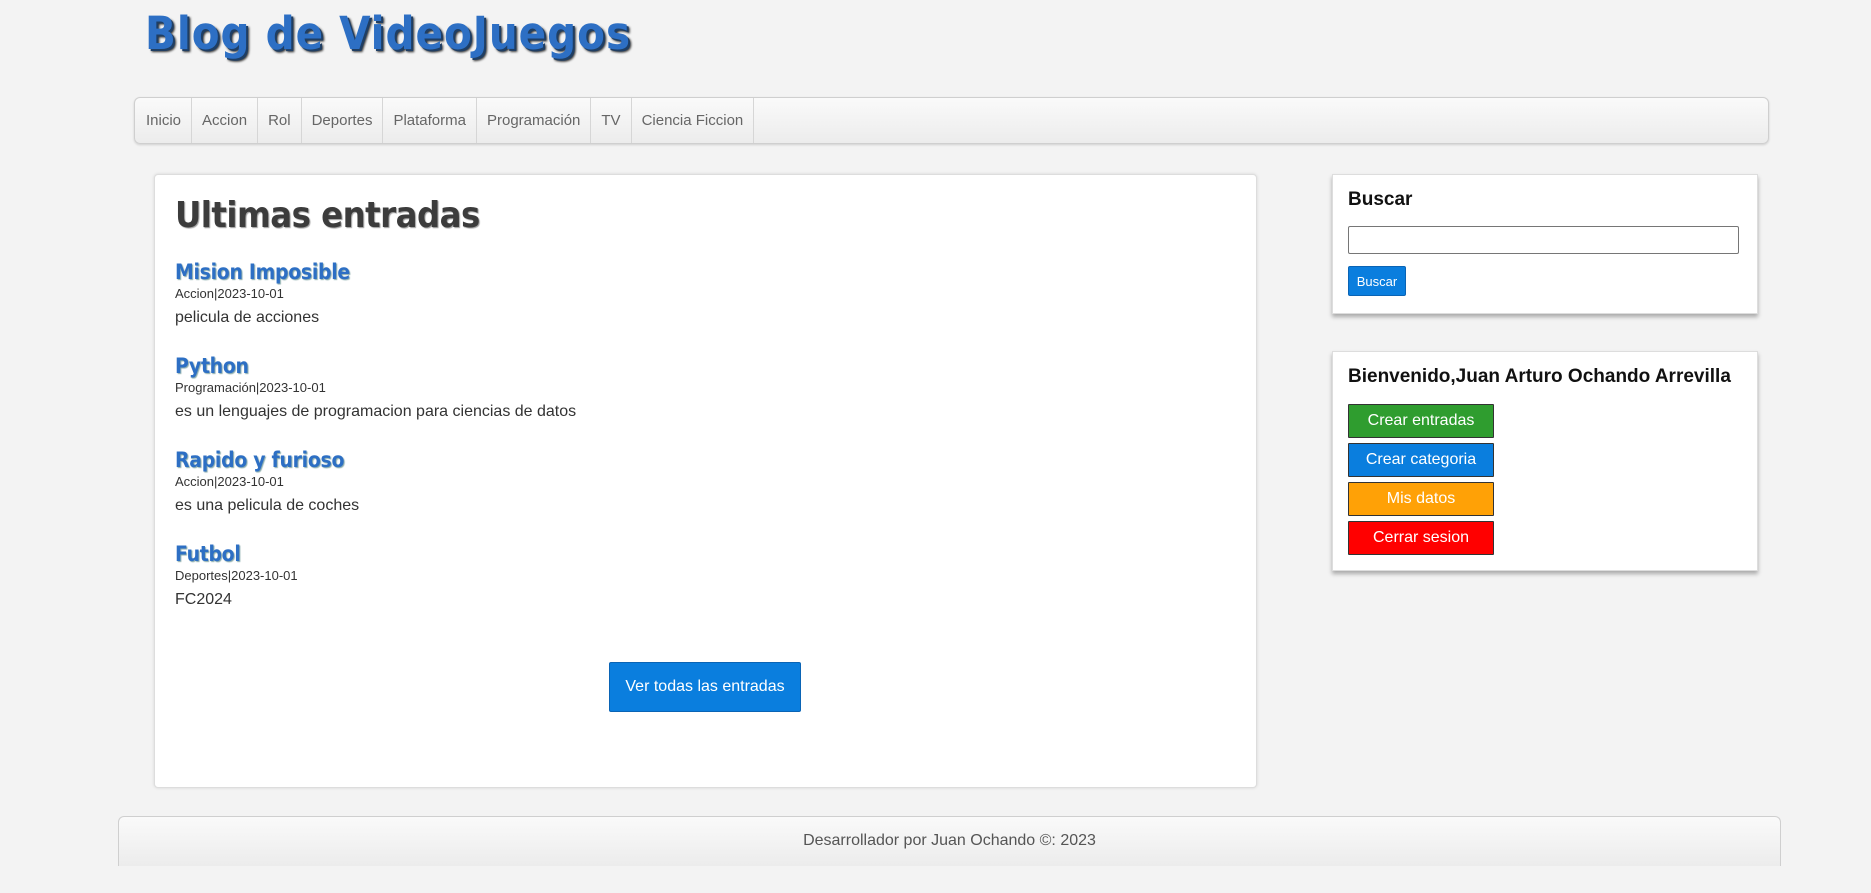 This screenshot has height=893, width=1871. I want to click on search-panel: Buscar Buscar, so click(1545, 244).